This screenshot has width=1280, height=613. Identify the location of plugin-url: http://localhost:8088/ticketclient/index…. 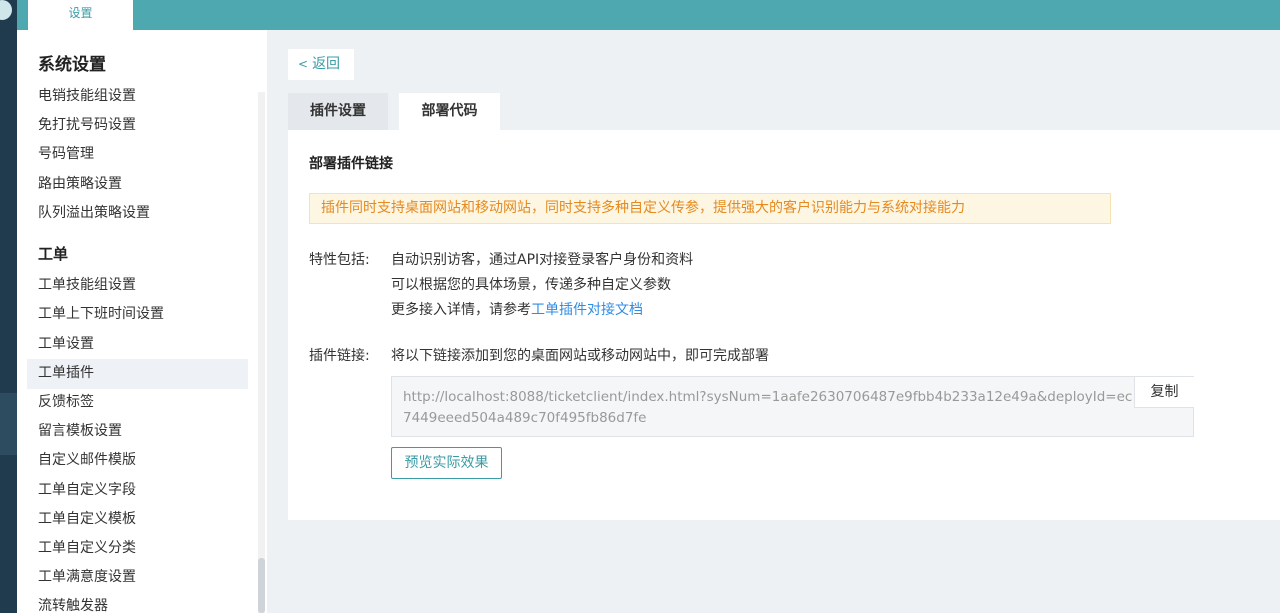
(768, 408).